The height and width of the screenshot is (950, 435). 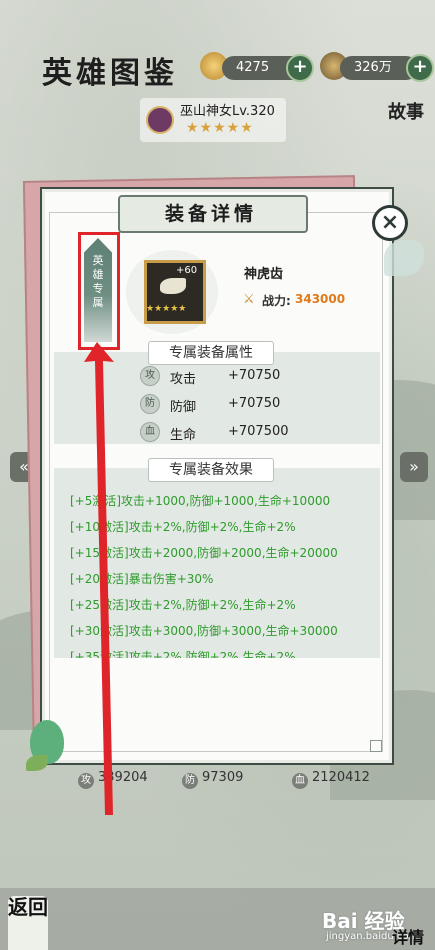 What do you see at coordinates (173, 286) in the screenshot?
I see `tiger-tooth-icon` at bounding box center [173, 286].